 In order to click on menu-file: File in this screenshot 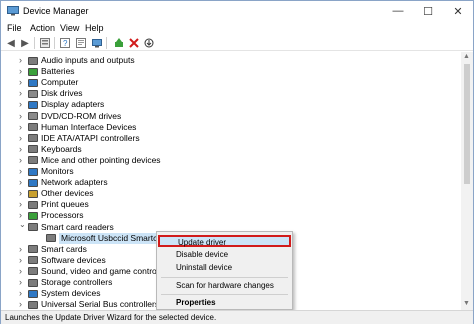, I will do `click(14, 28)`.